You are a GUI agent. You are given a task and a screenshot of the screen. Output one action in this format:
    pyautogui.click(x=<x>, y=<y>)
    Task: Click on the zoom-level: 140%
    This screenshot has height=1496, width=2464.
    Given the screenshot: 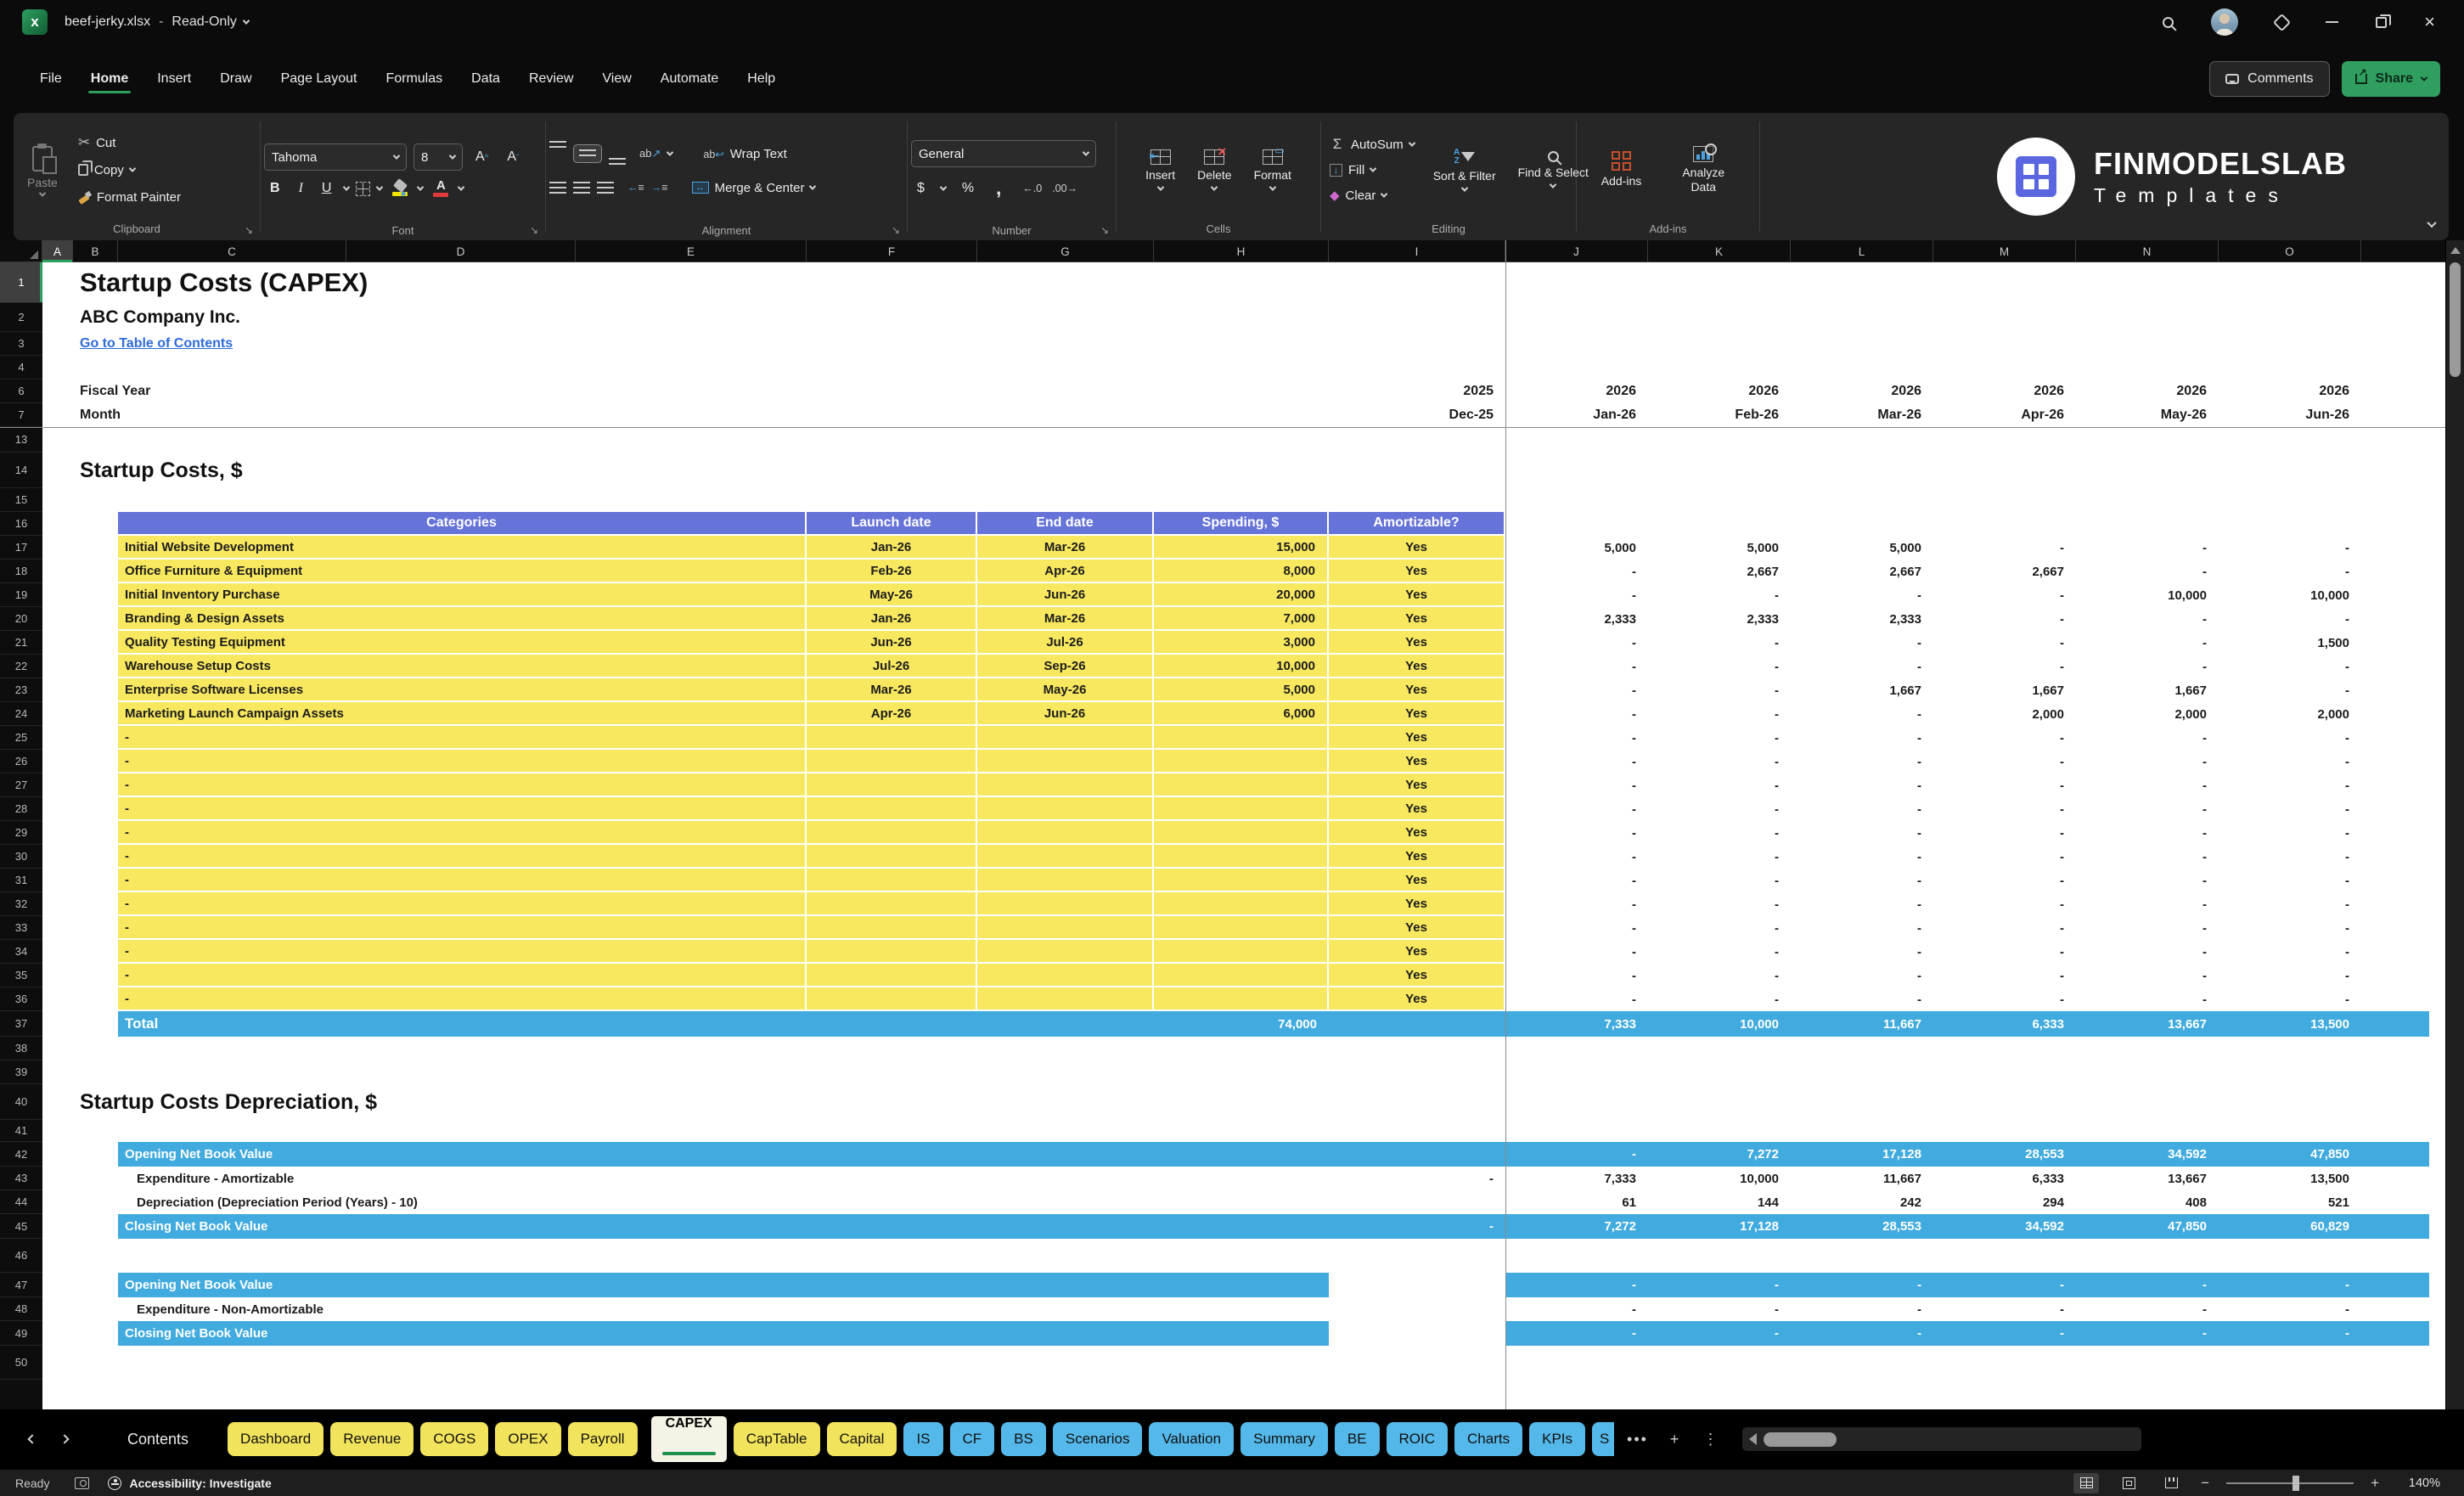 What is the action you would take?
    pyautogui.click(x=2418, y=1483)
    